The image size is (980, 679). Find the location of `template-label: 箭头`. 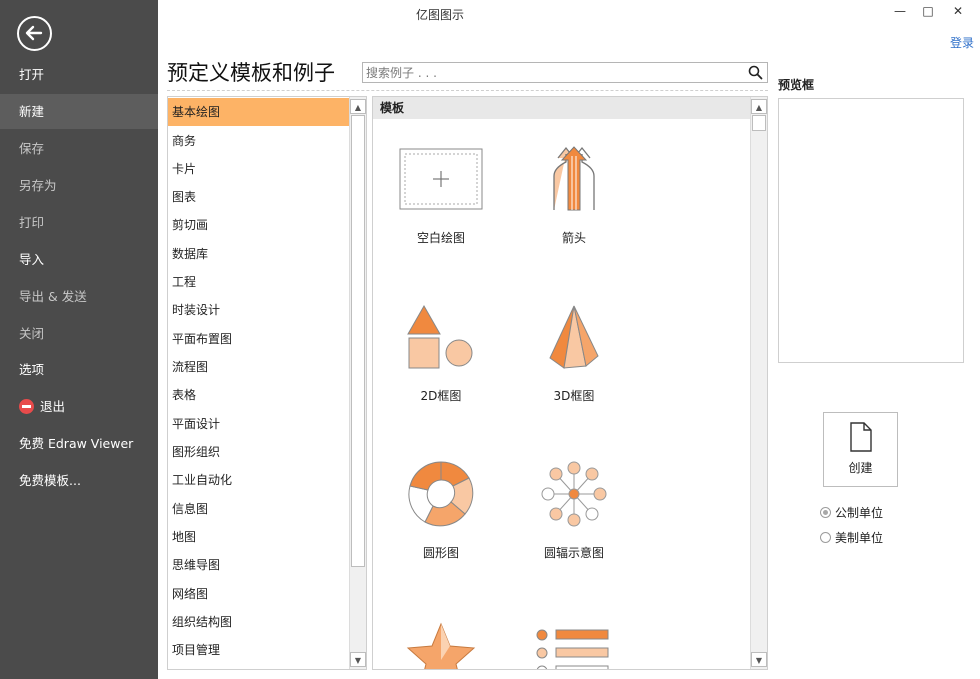

template-label: 箭头 is located at coordinates (573, 238).